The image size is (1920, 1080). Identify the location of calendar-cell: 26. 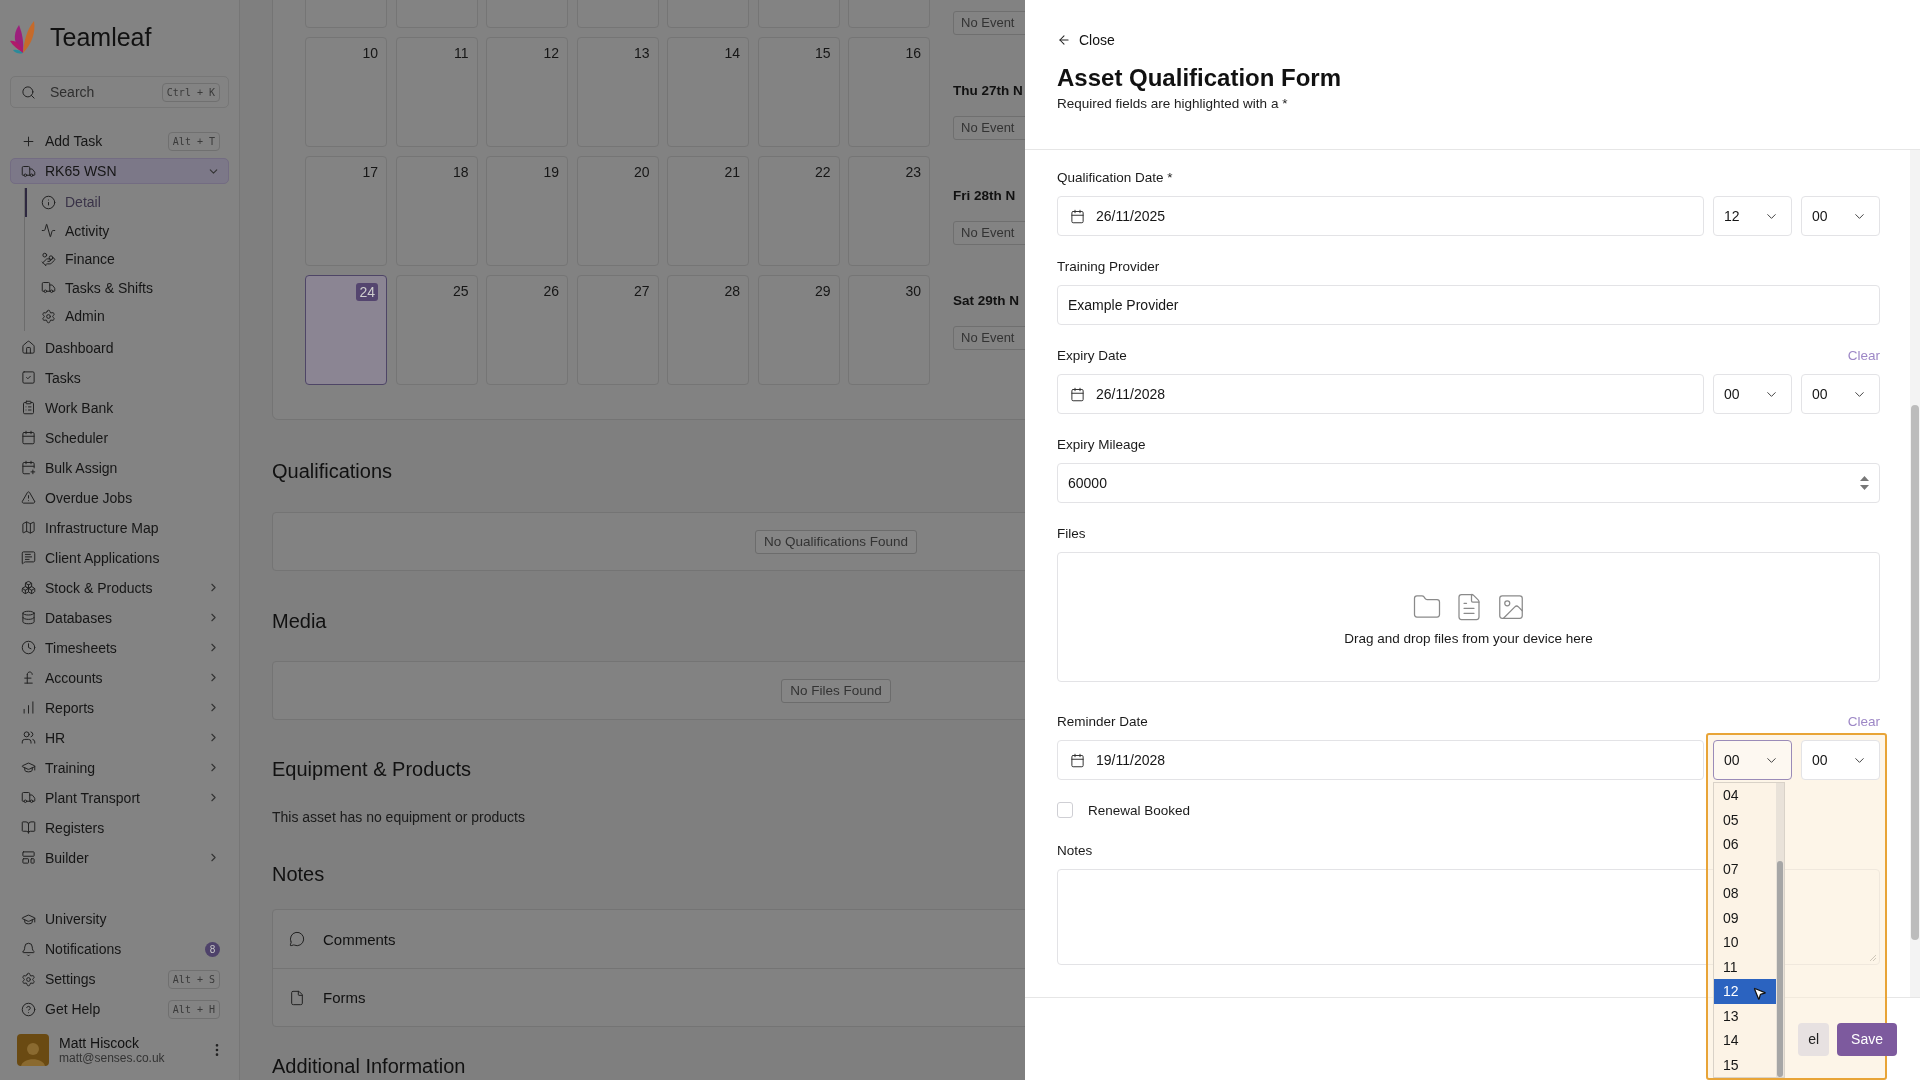
(527, 330).